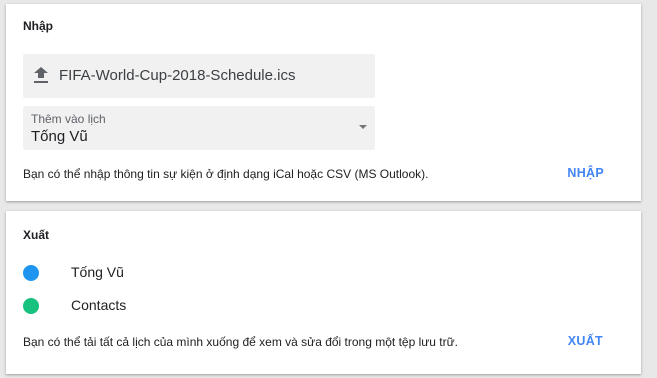  I want to click on file-name: FIFA-World-Cup-2018-Schedule.ics, so click(177, 75).